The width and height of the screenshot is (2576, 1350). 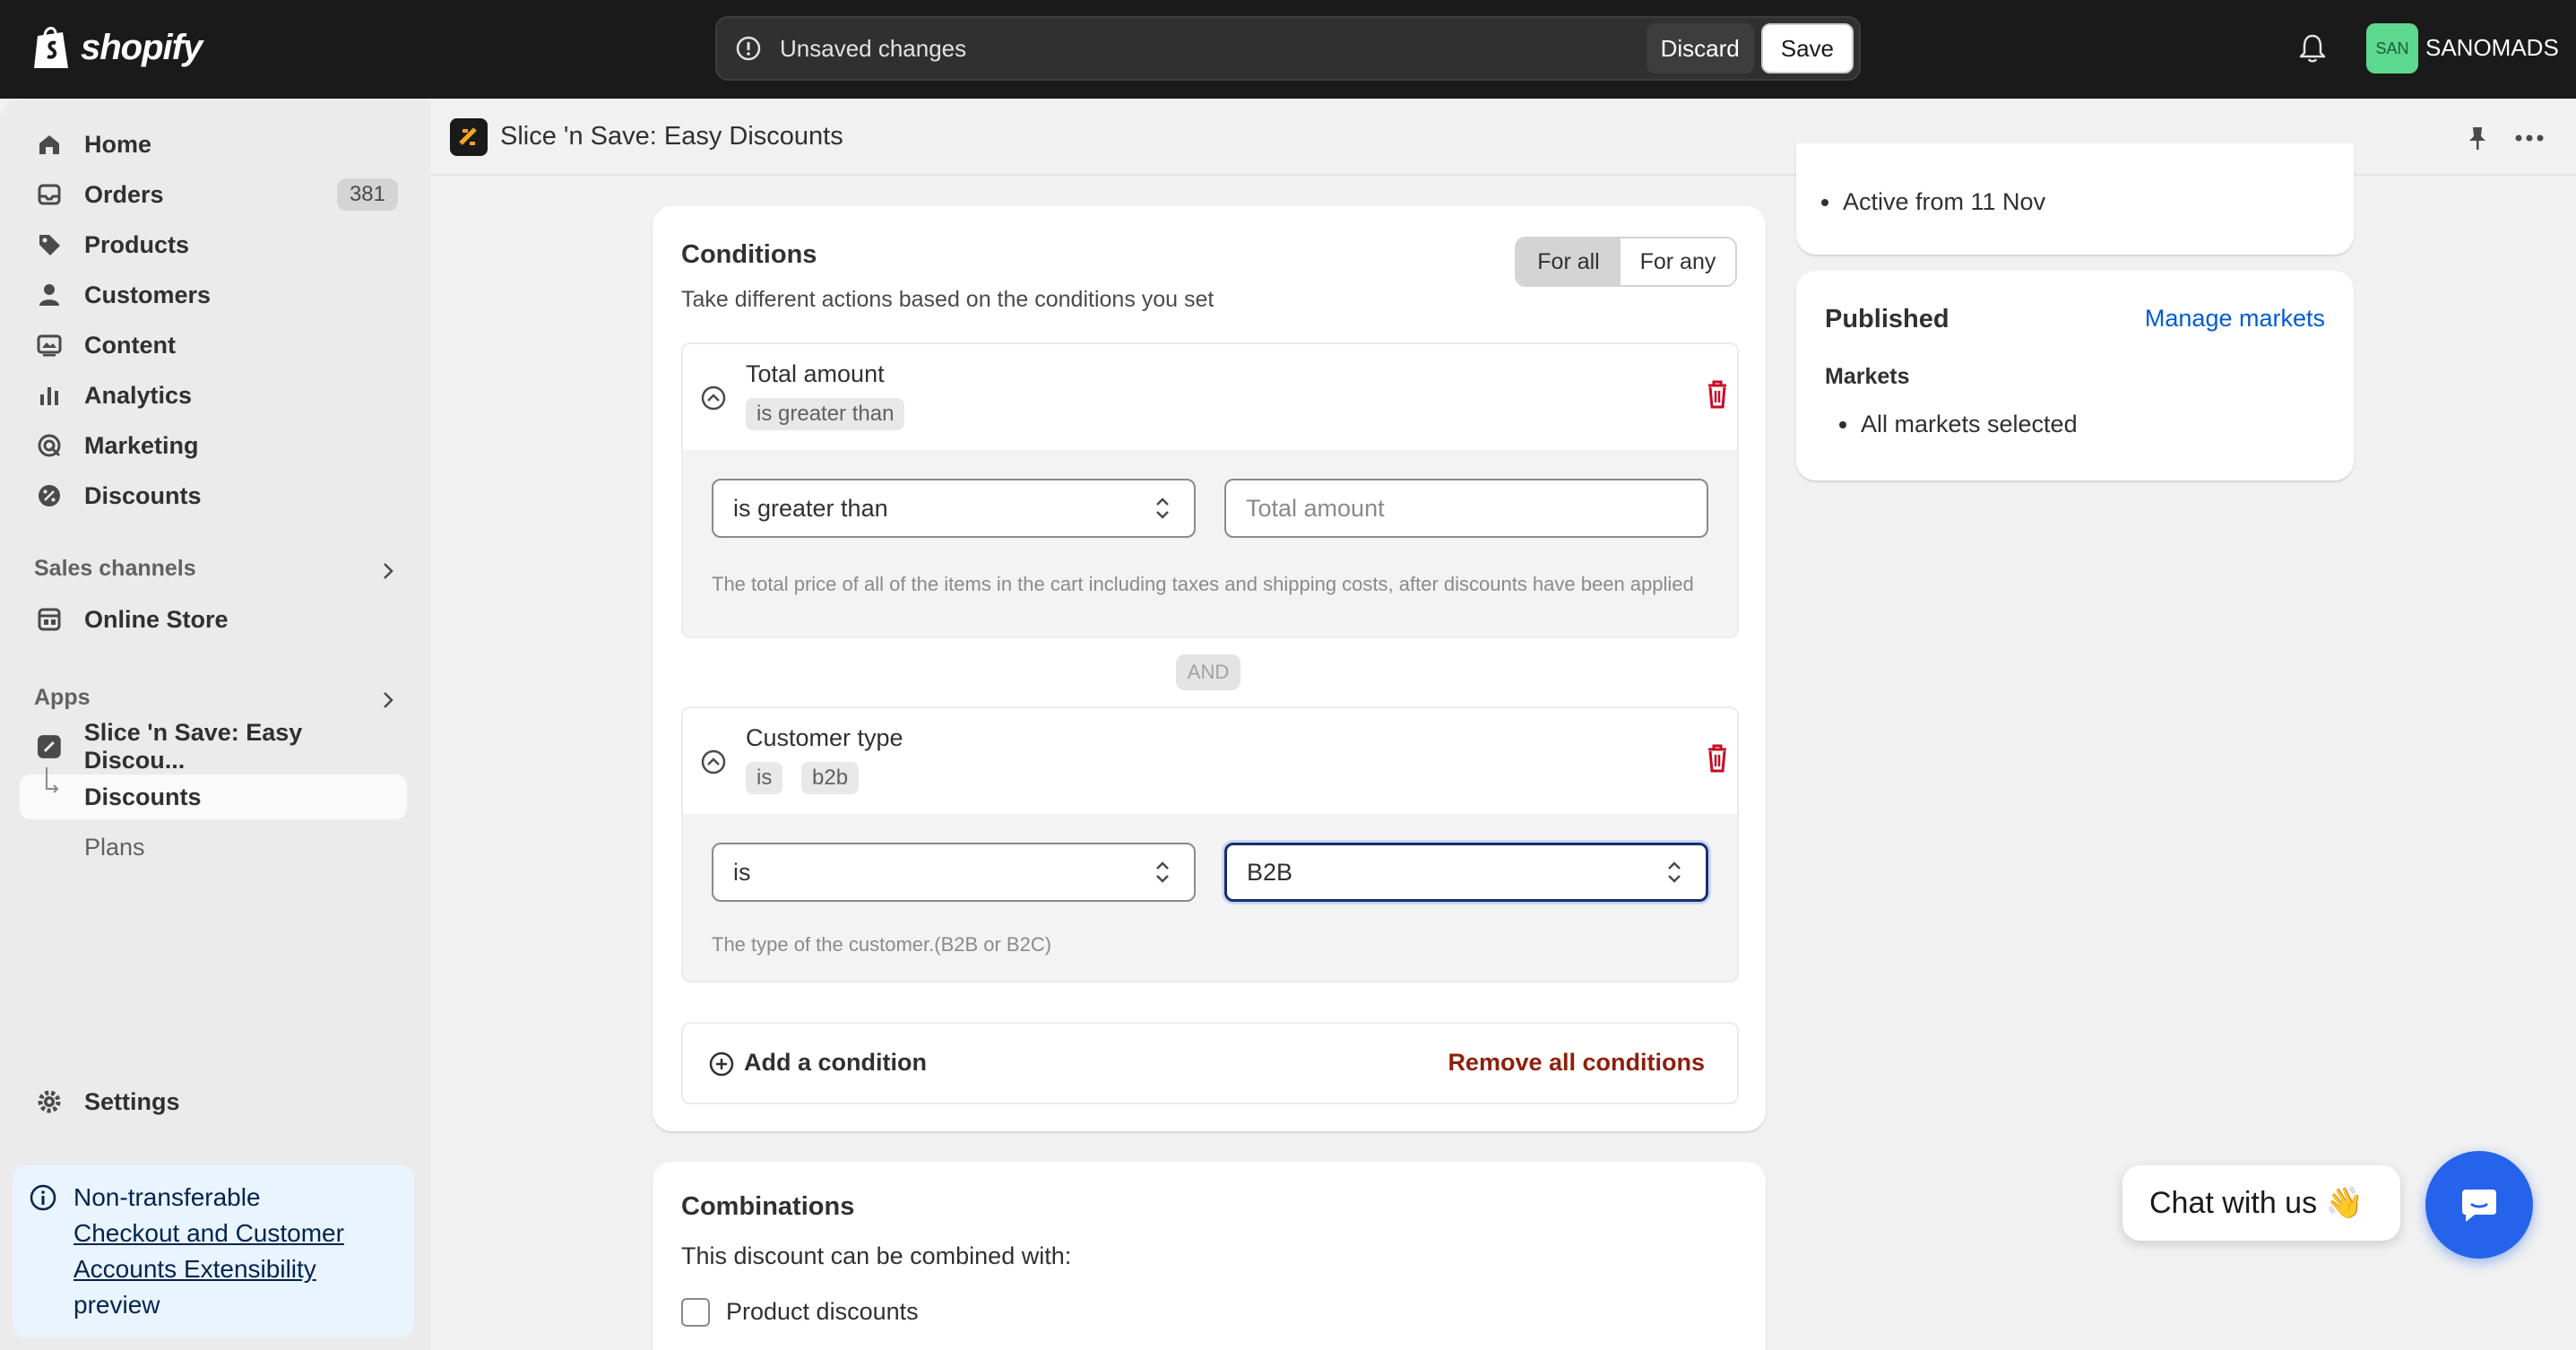 I want to click on match-toggle: For all For any, so click(x=1626, y=262).